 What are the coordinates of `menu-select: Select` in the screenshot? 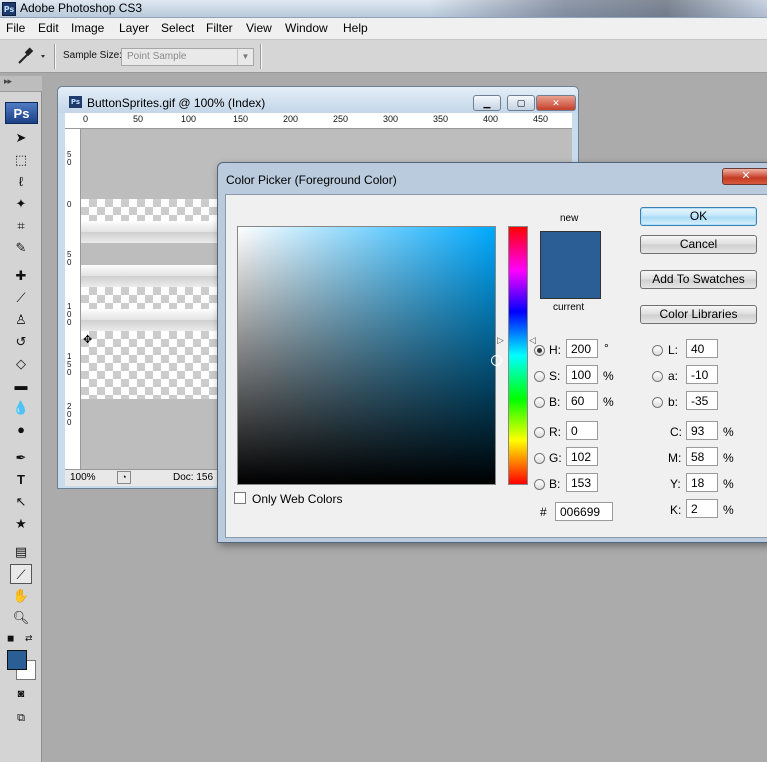 It's located at (177, 28).